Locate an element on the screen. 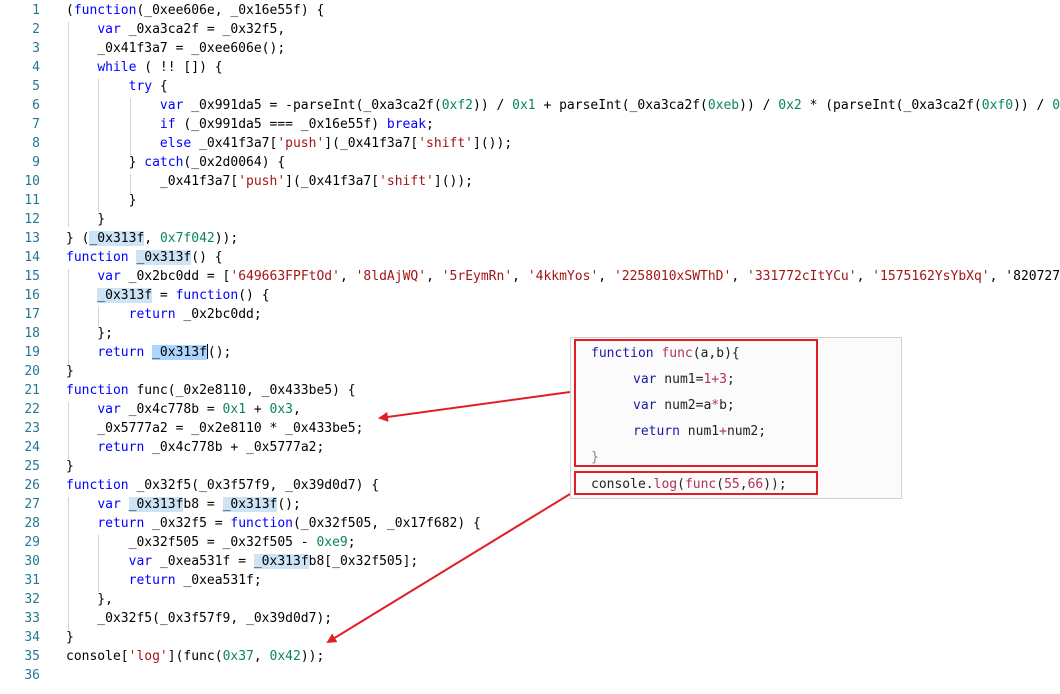  line-number: 11 is located at coordinates (32, 200).